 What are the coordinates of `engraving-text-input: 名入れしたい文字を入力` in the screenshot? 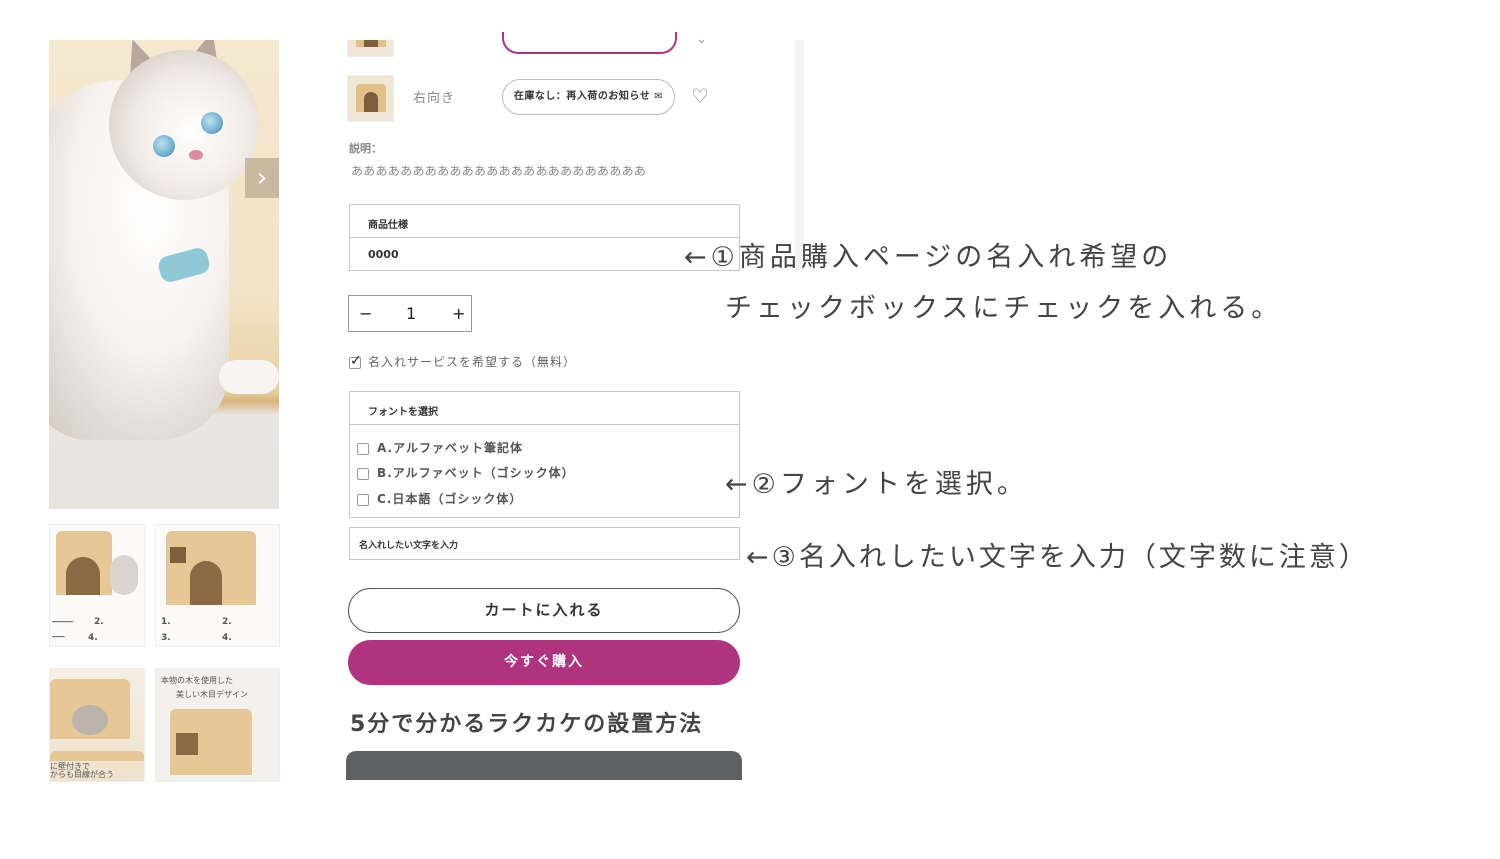 It's located at (544, 543).